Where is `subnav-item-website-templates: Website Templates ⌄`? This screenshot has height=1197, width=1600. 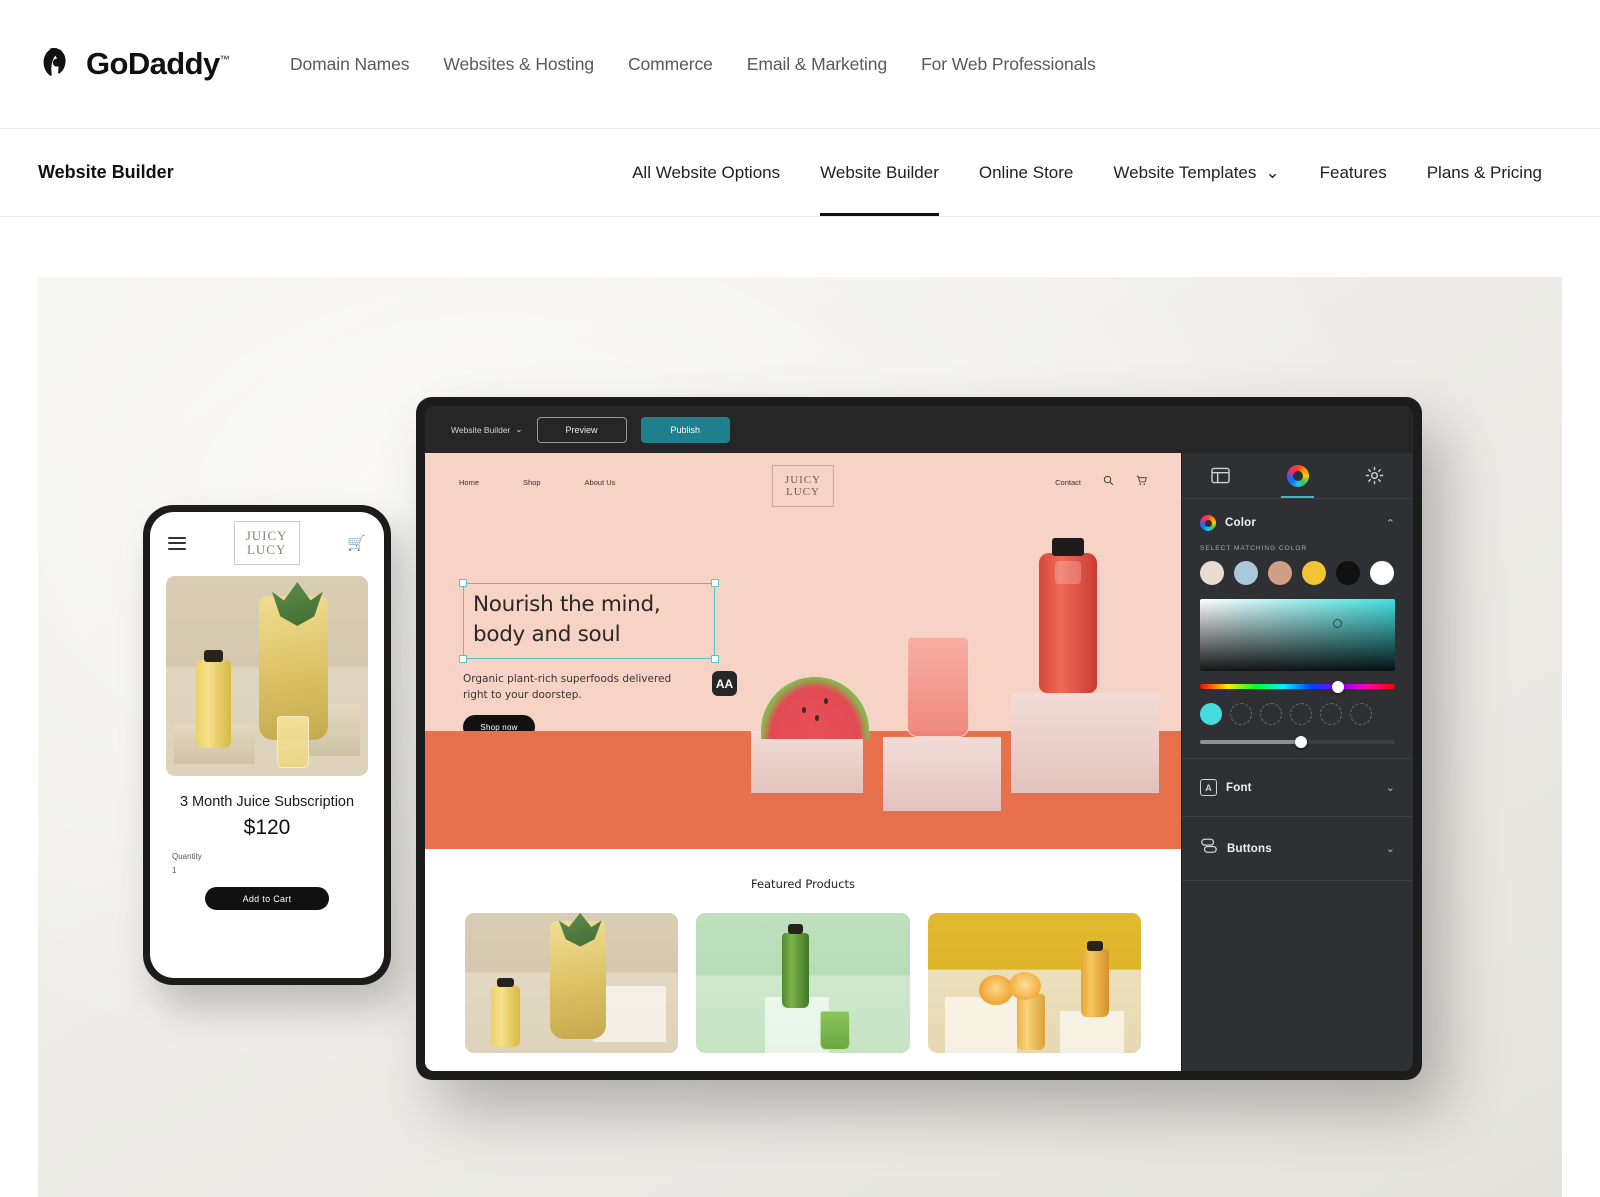 subnav-item-website-templates: Website Templates ⌄ is located at coordinates (1196, 172).